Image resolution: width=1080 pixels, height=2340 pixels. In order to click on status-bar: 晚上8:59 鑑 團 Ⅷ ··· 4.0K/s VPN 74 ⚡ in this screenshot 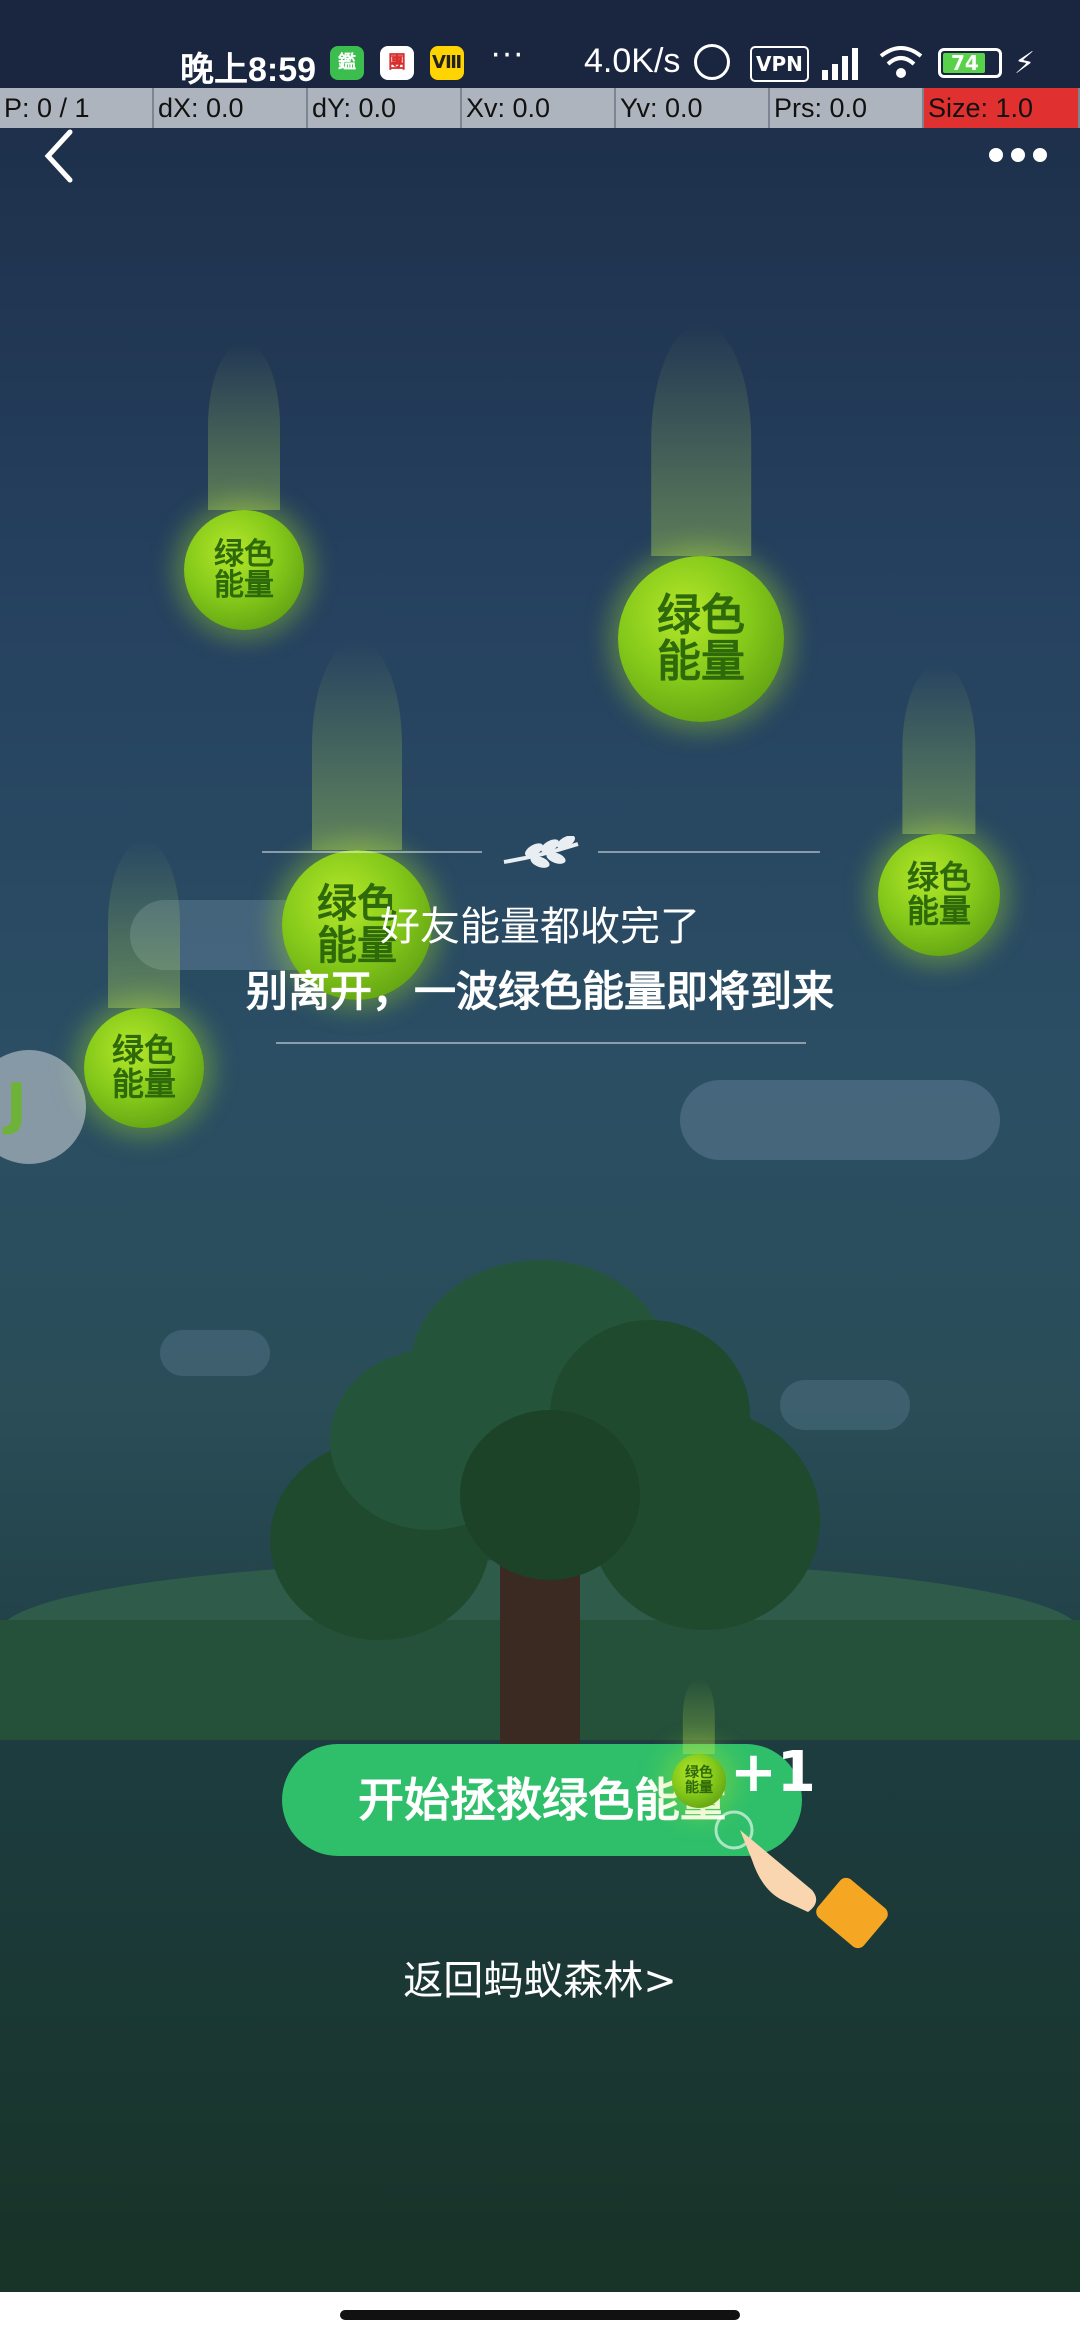, I will do `click(540, 44)`.